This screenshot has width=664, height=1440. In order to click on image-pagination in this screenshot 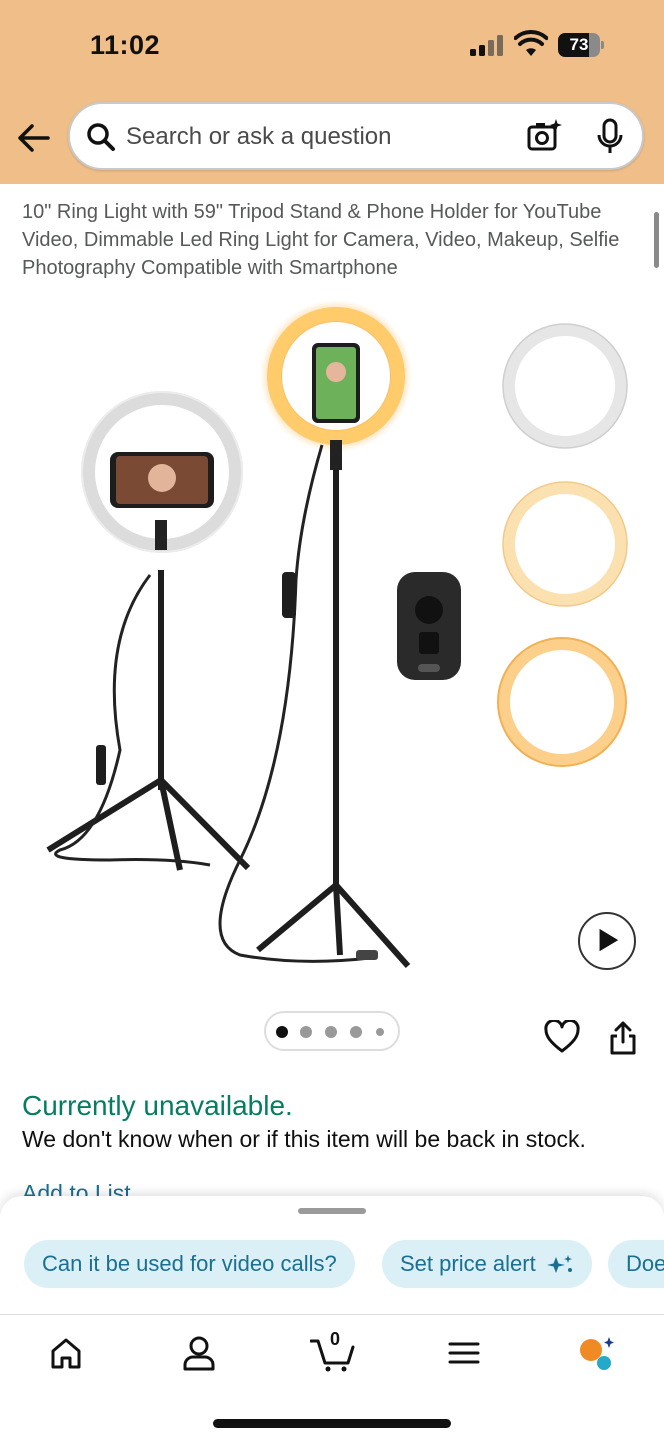, I will do `click(332, 1031)`.